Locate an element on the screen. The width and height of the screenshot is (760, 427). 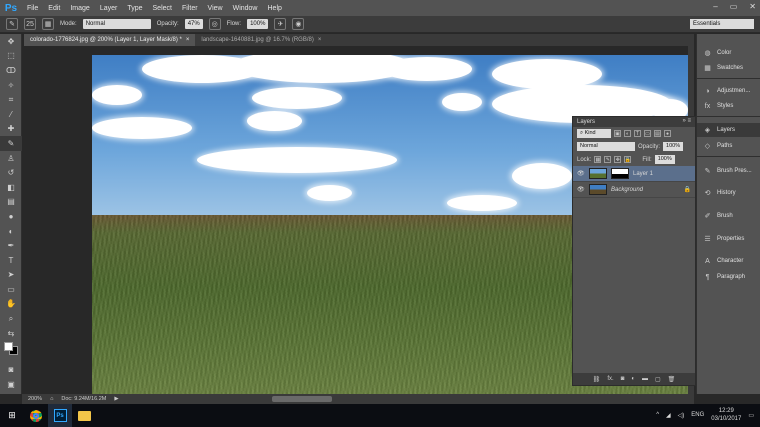
lock-image-icon: ✎ is located at coordinates (608, 159).